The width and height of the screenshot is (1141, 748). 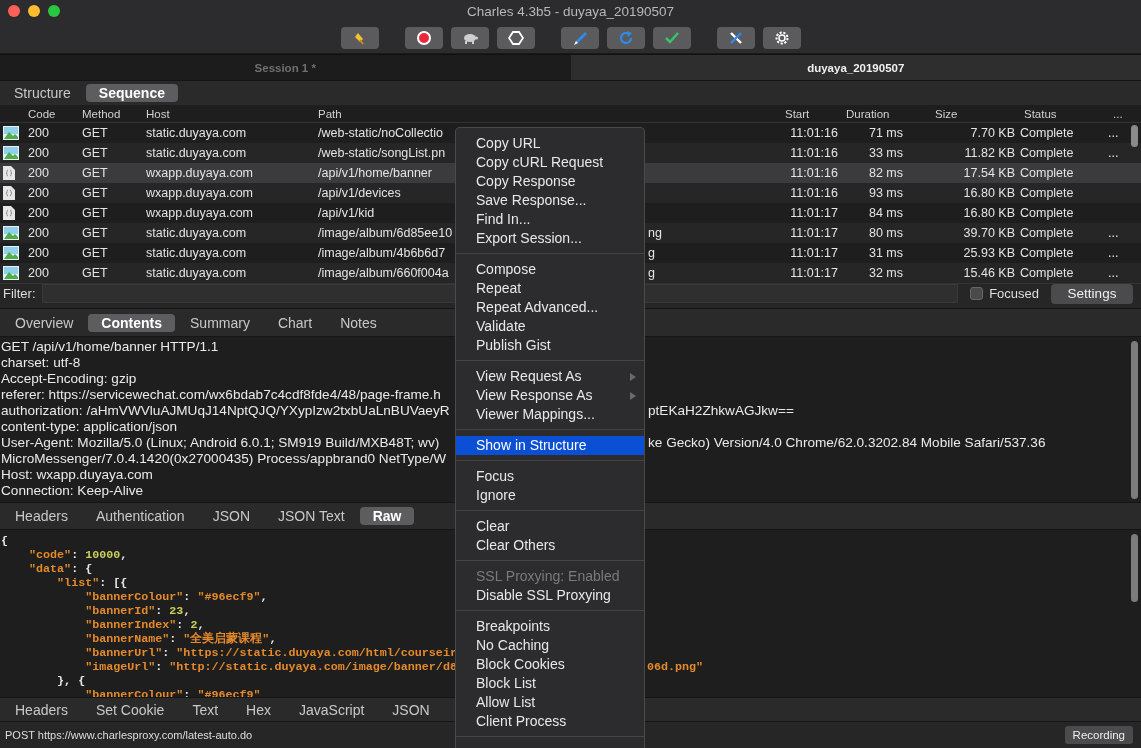 I want to click on table-cell: /web-static/songList.pn, so click(x=382, y=153).